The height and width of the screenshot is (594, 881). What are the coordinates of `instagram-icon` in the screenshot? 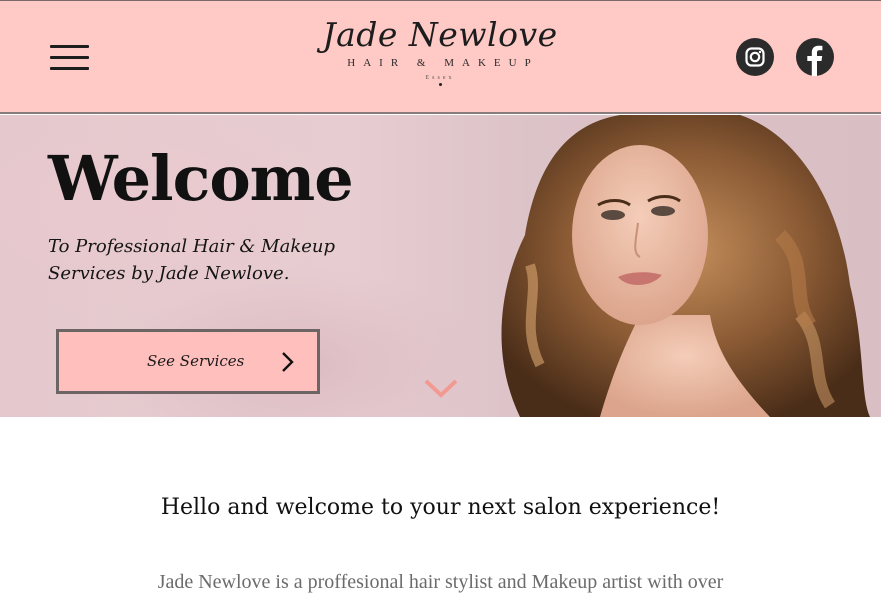 It's located at (755, 57).